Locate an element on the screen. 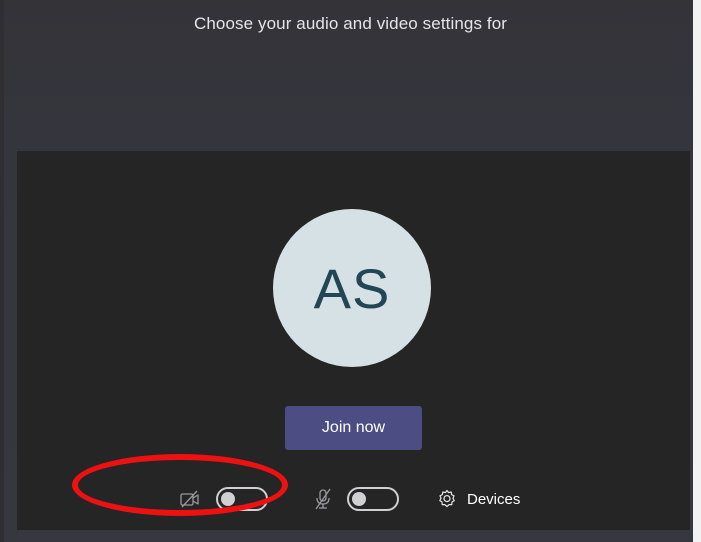 This screenshot has width=701, height=542. page-title: Choose your audio and video settings for is located at coordinates (350, 23).